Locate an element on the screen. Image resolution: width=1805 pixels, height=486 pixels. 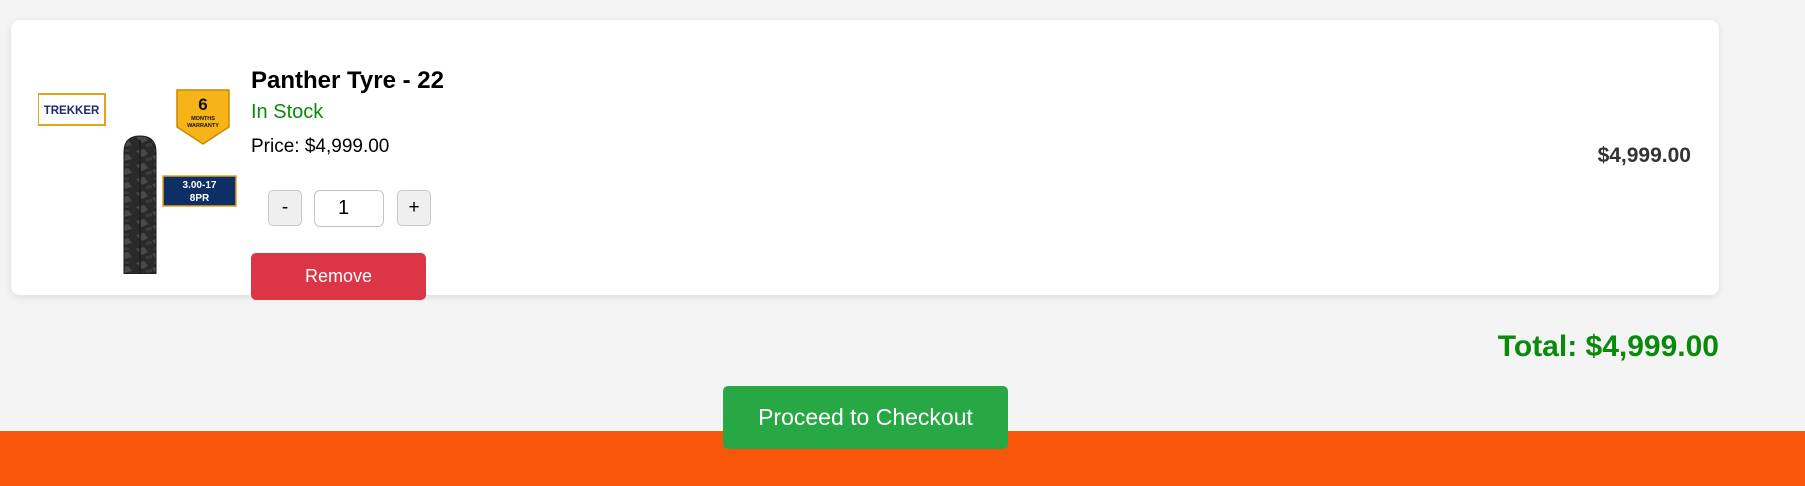
warranty-badge: 6 MONTHS WARRANTY is located at coordinates (203, 117).